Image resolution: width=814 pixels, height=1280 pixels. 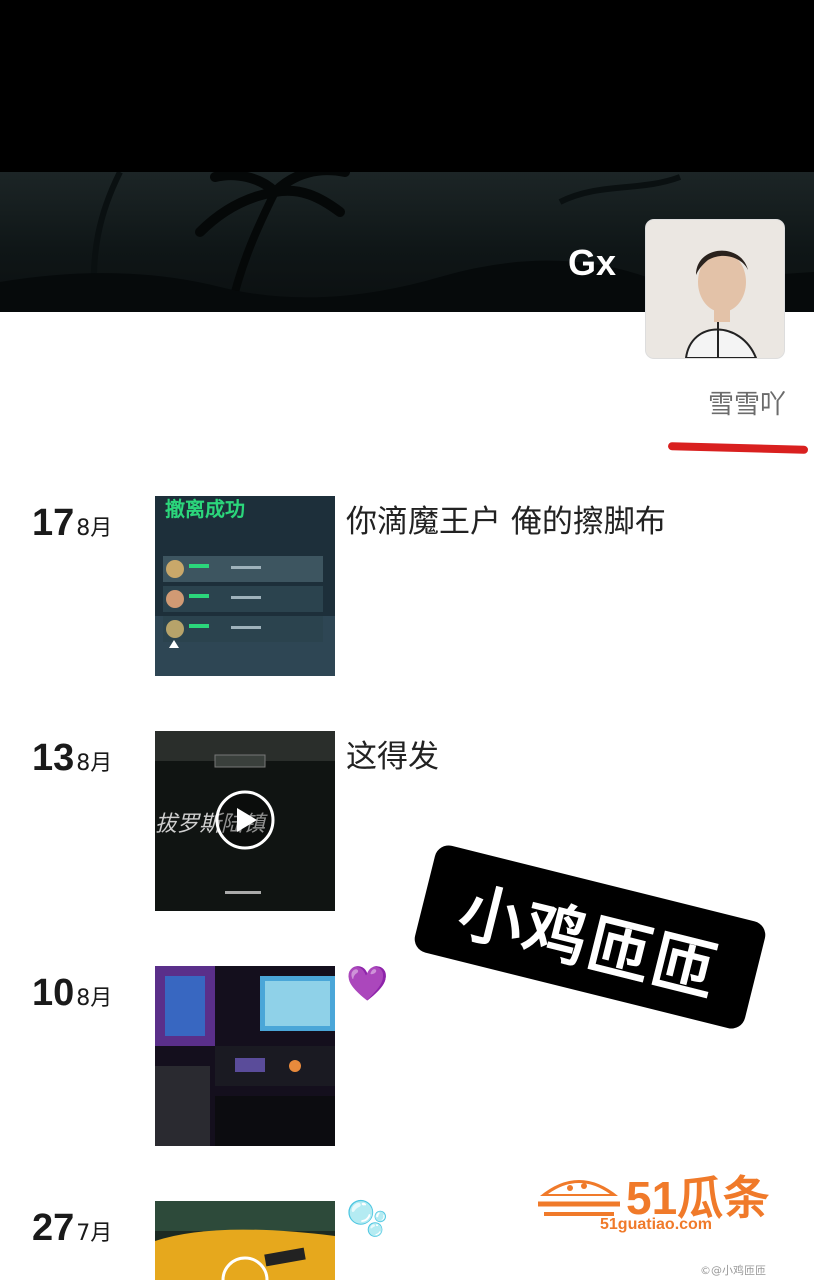 What do you see at coordinates (747, 405) in the screenshot?
I see `profile-signature: 雪雪吖` at bounding box center [747, 405].